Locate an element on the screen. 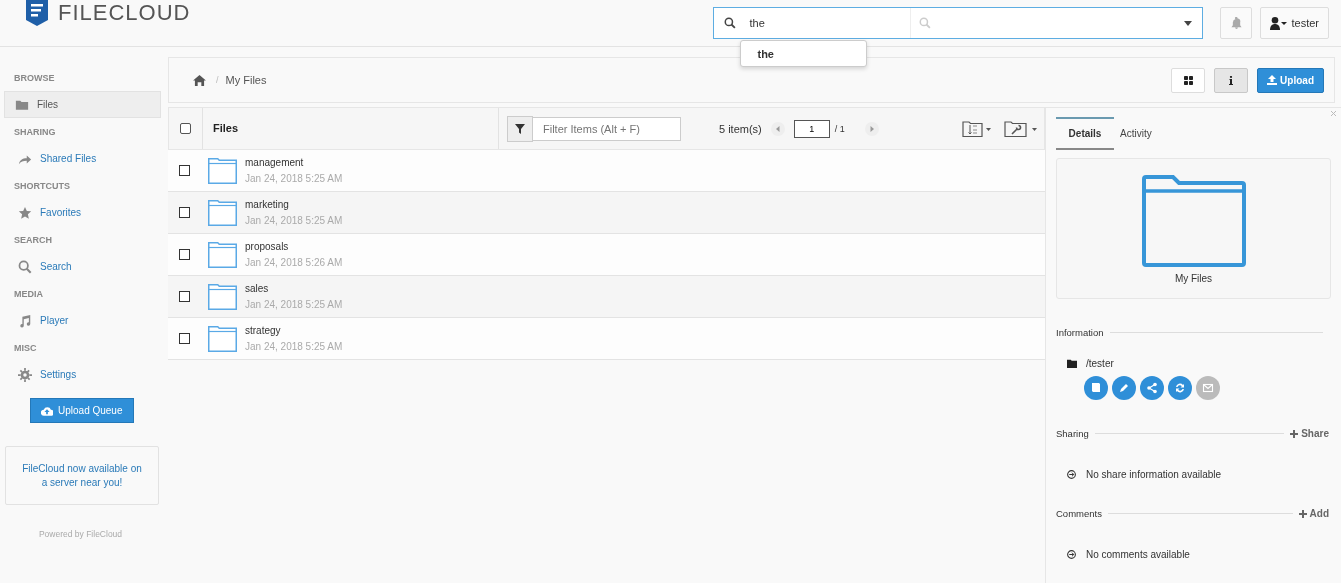 This screenshot has height=583, width=1341. caret-icon is located at coordinates (1188, 23).